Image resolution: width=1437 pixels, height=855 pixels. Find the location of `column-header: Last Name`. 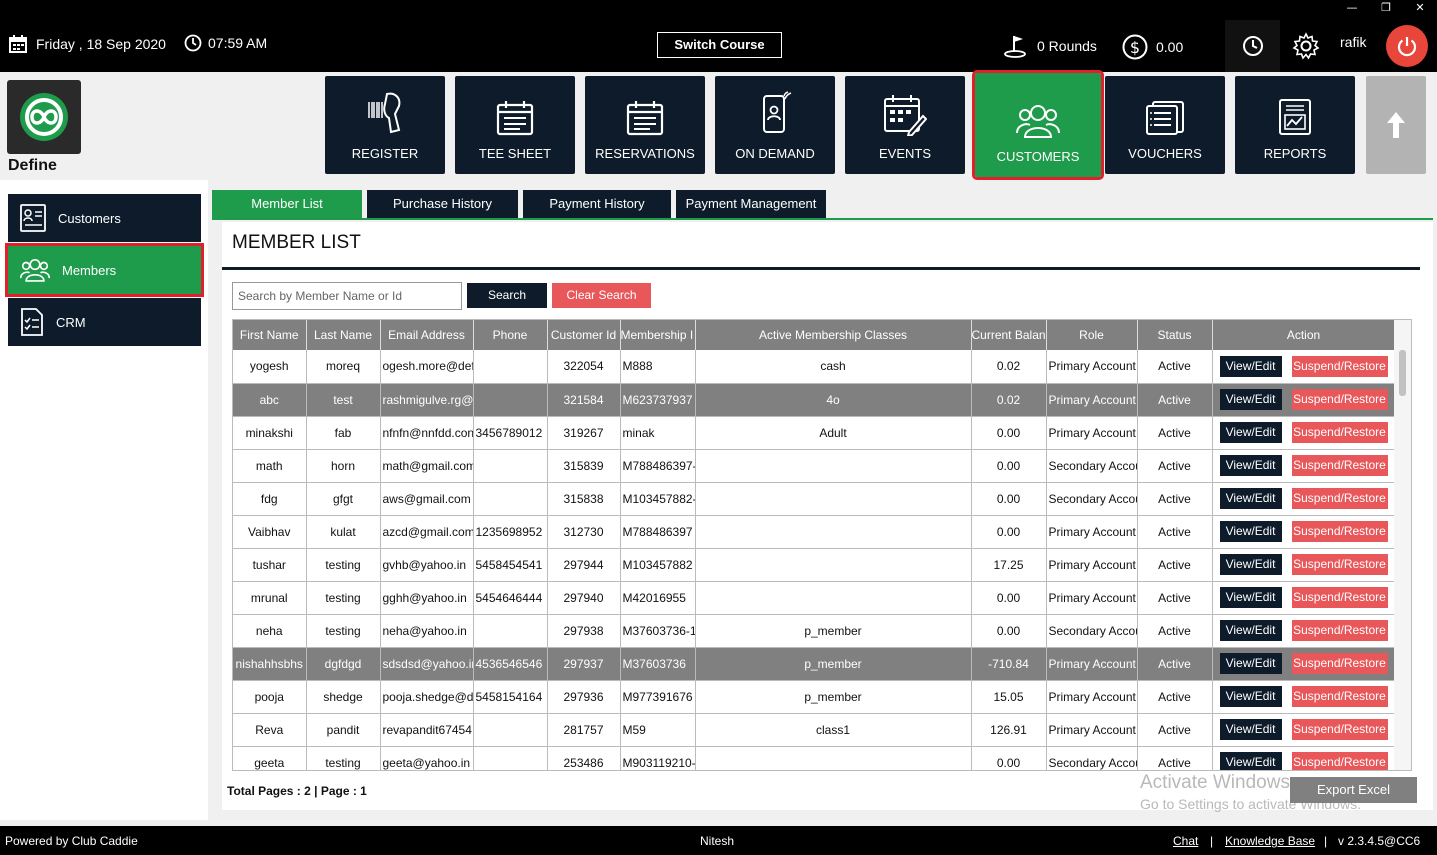

column-header: Last Name is located at coordinates (343, 335).